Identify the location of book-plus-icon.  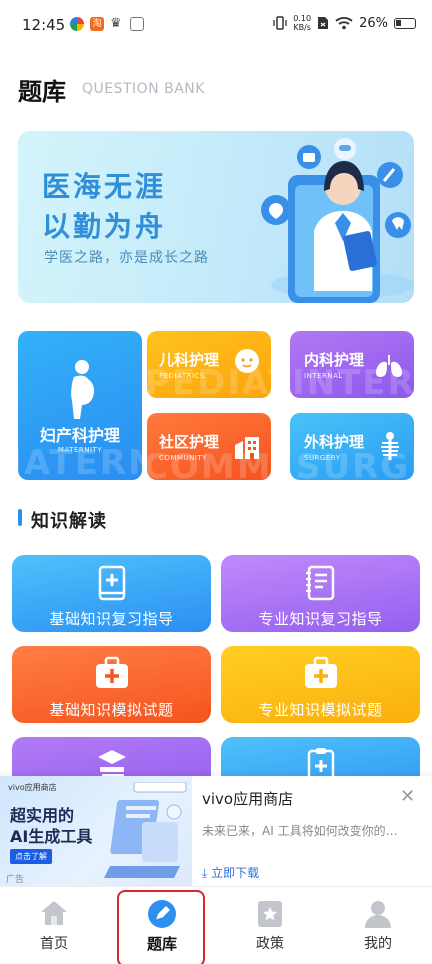
(111, 583).